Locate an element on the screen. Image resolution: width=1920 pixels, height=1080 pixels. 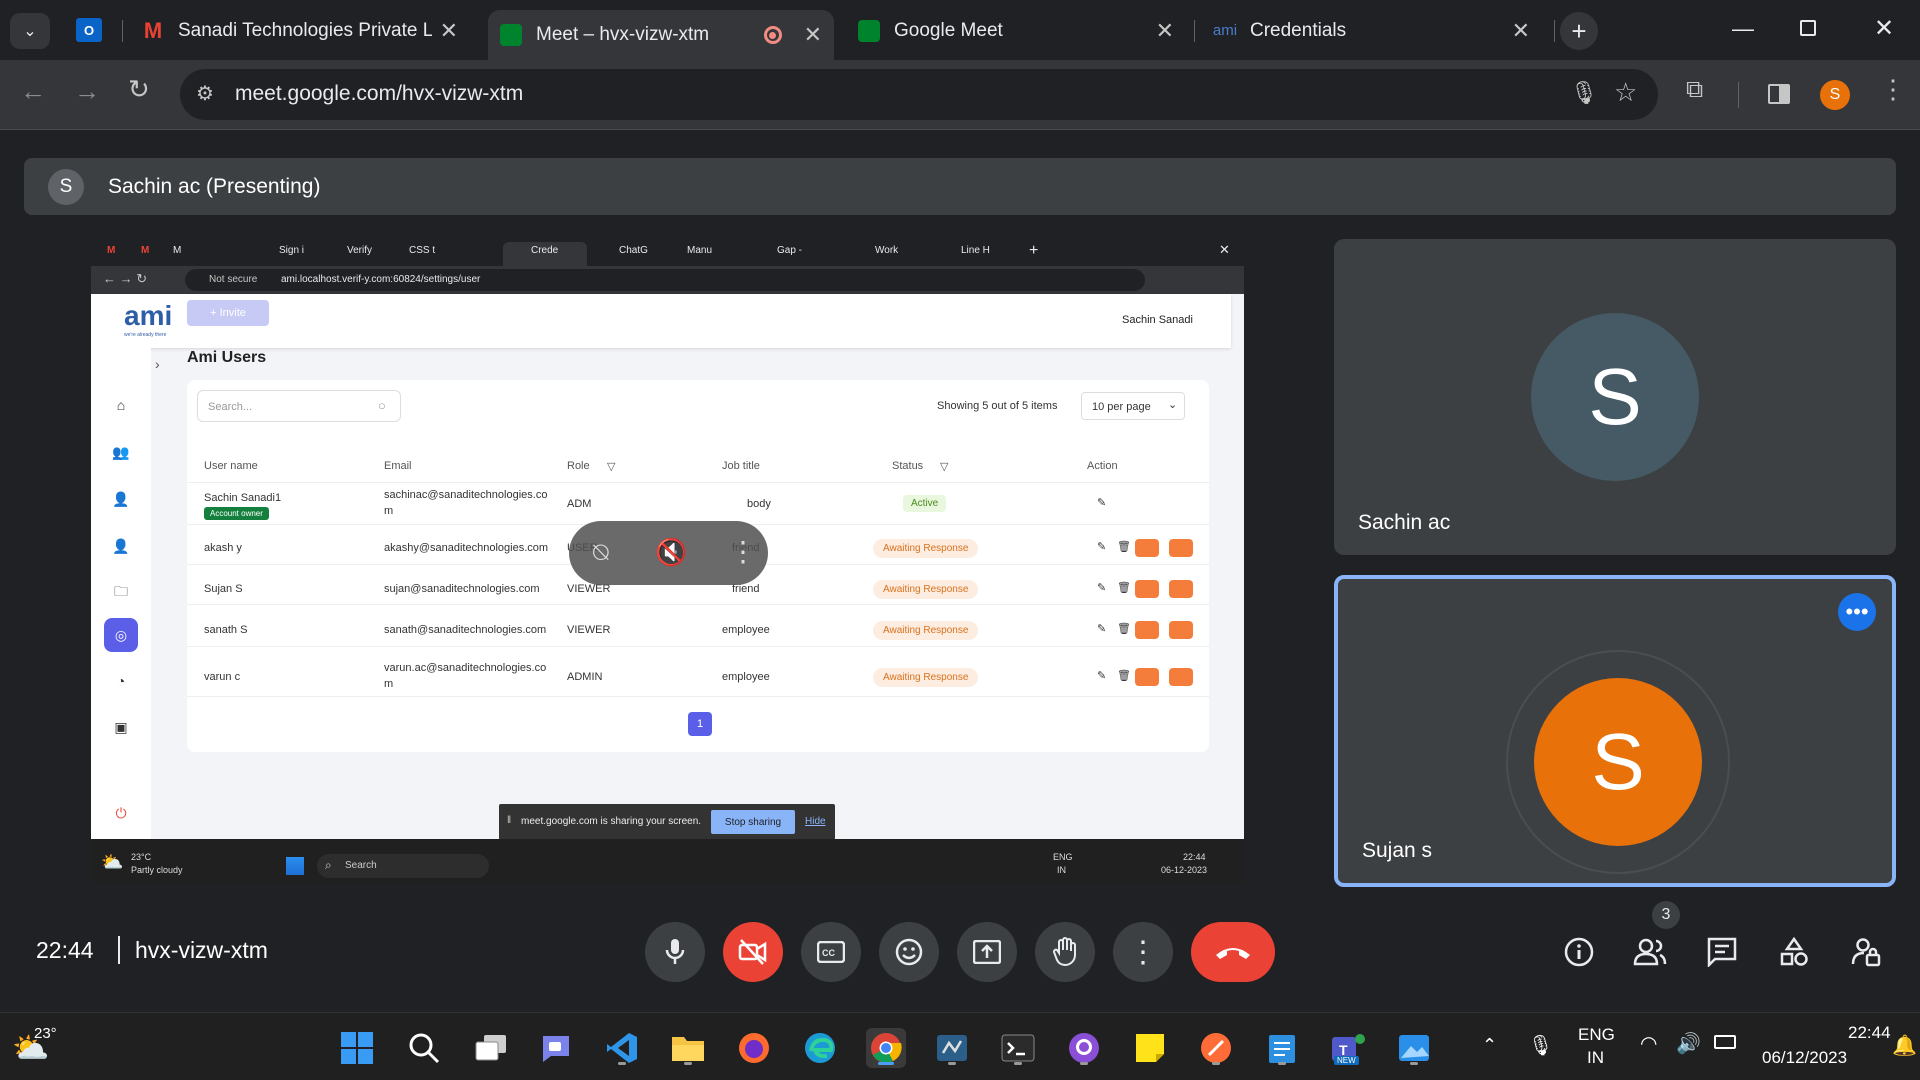
postman-button is located at coordinates (1216, 1048).